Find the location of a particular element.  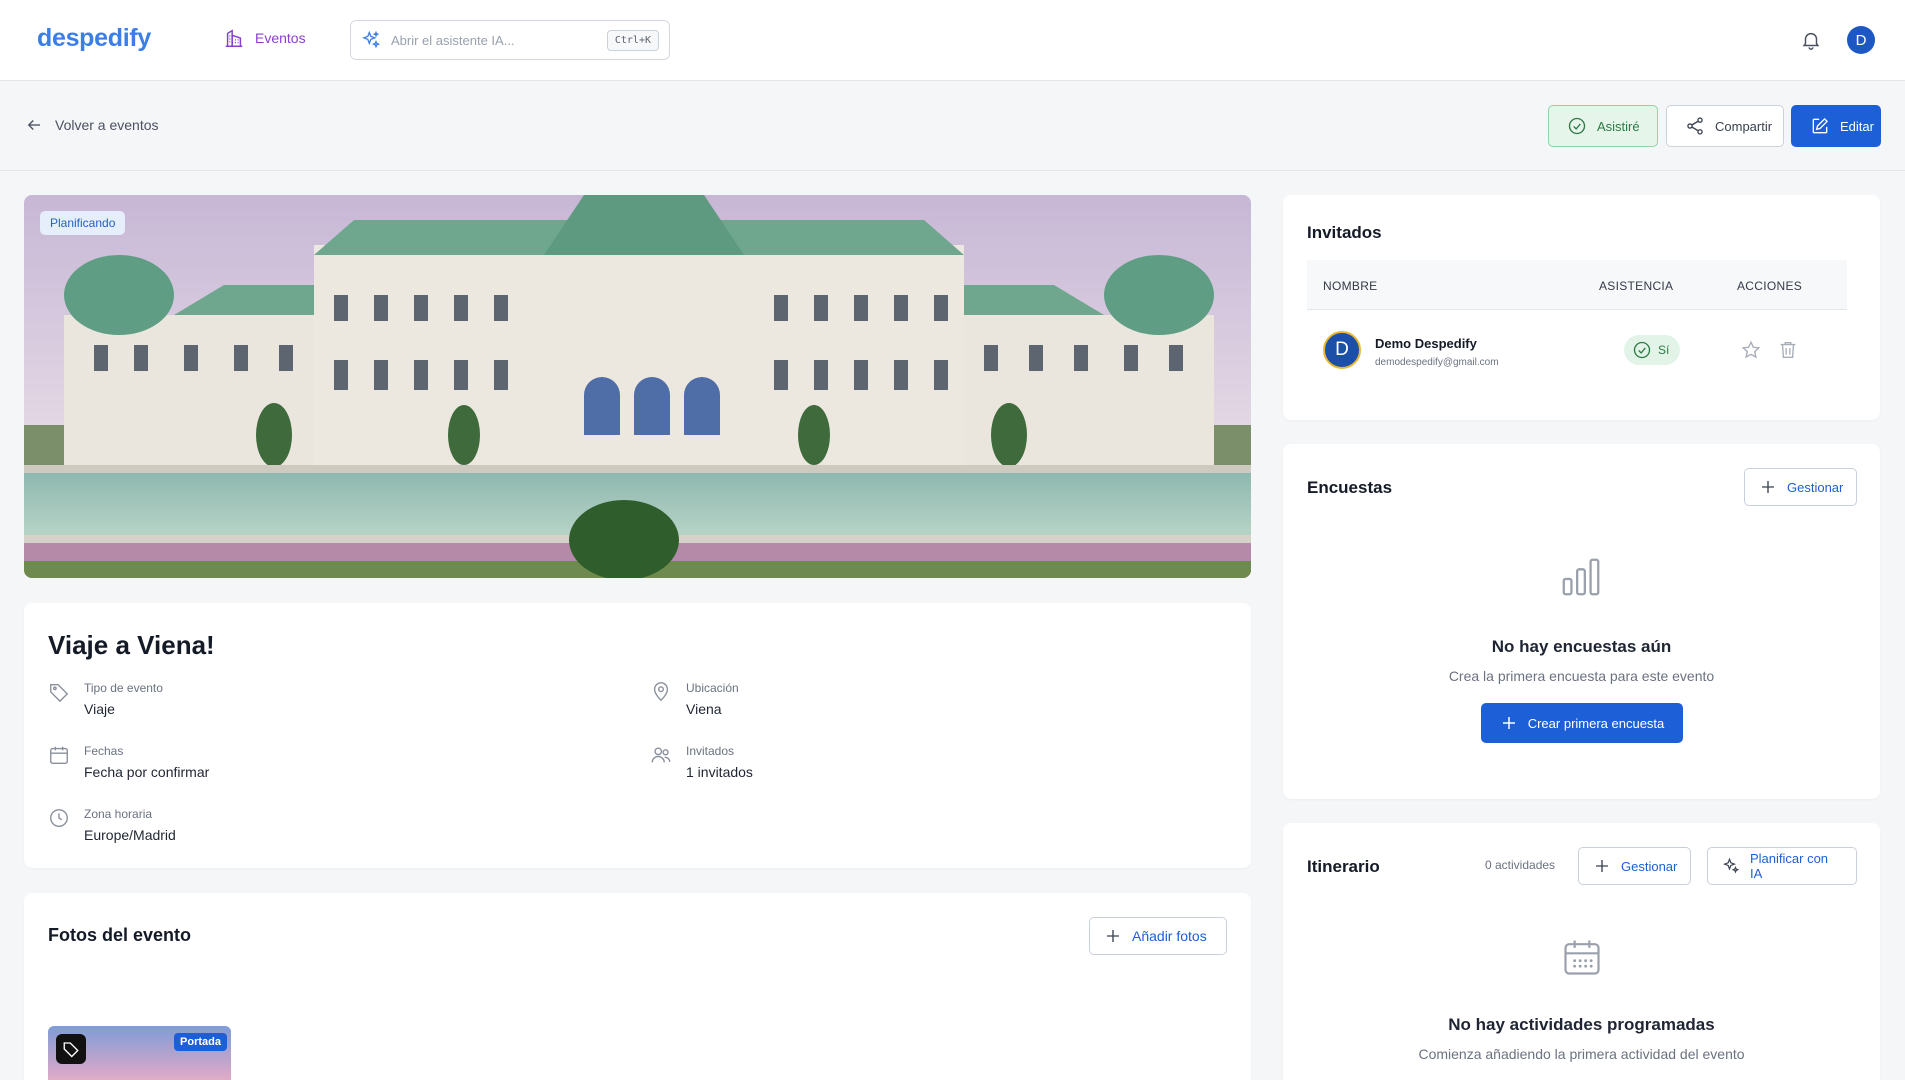

field-label: Zona horaria is located at coordinates (118, 814).